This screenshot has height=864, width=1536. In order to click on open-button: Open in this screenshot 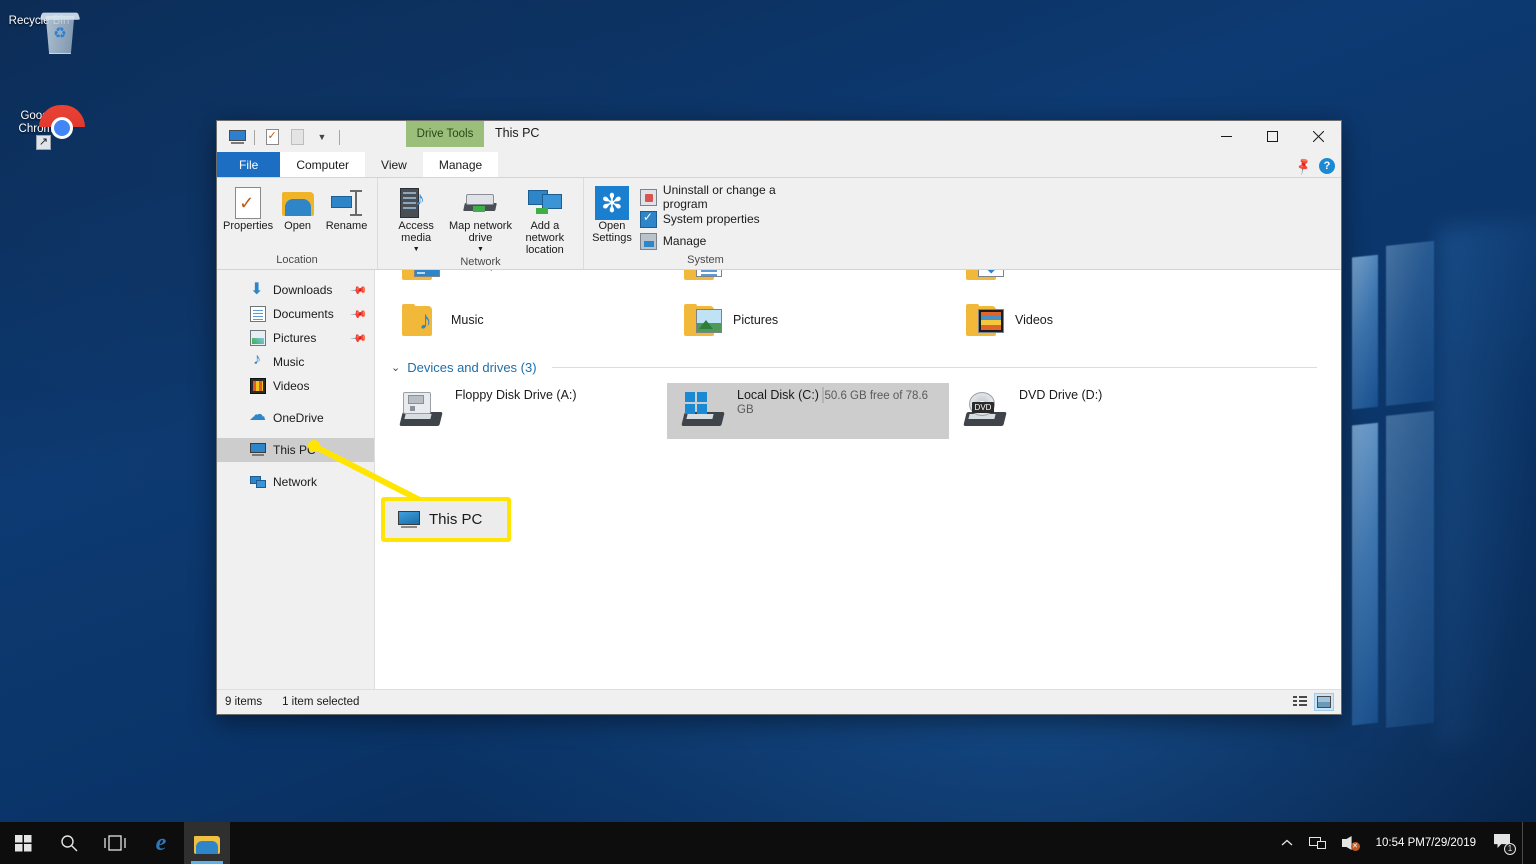, I will do `click(297, 218)`.